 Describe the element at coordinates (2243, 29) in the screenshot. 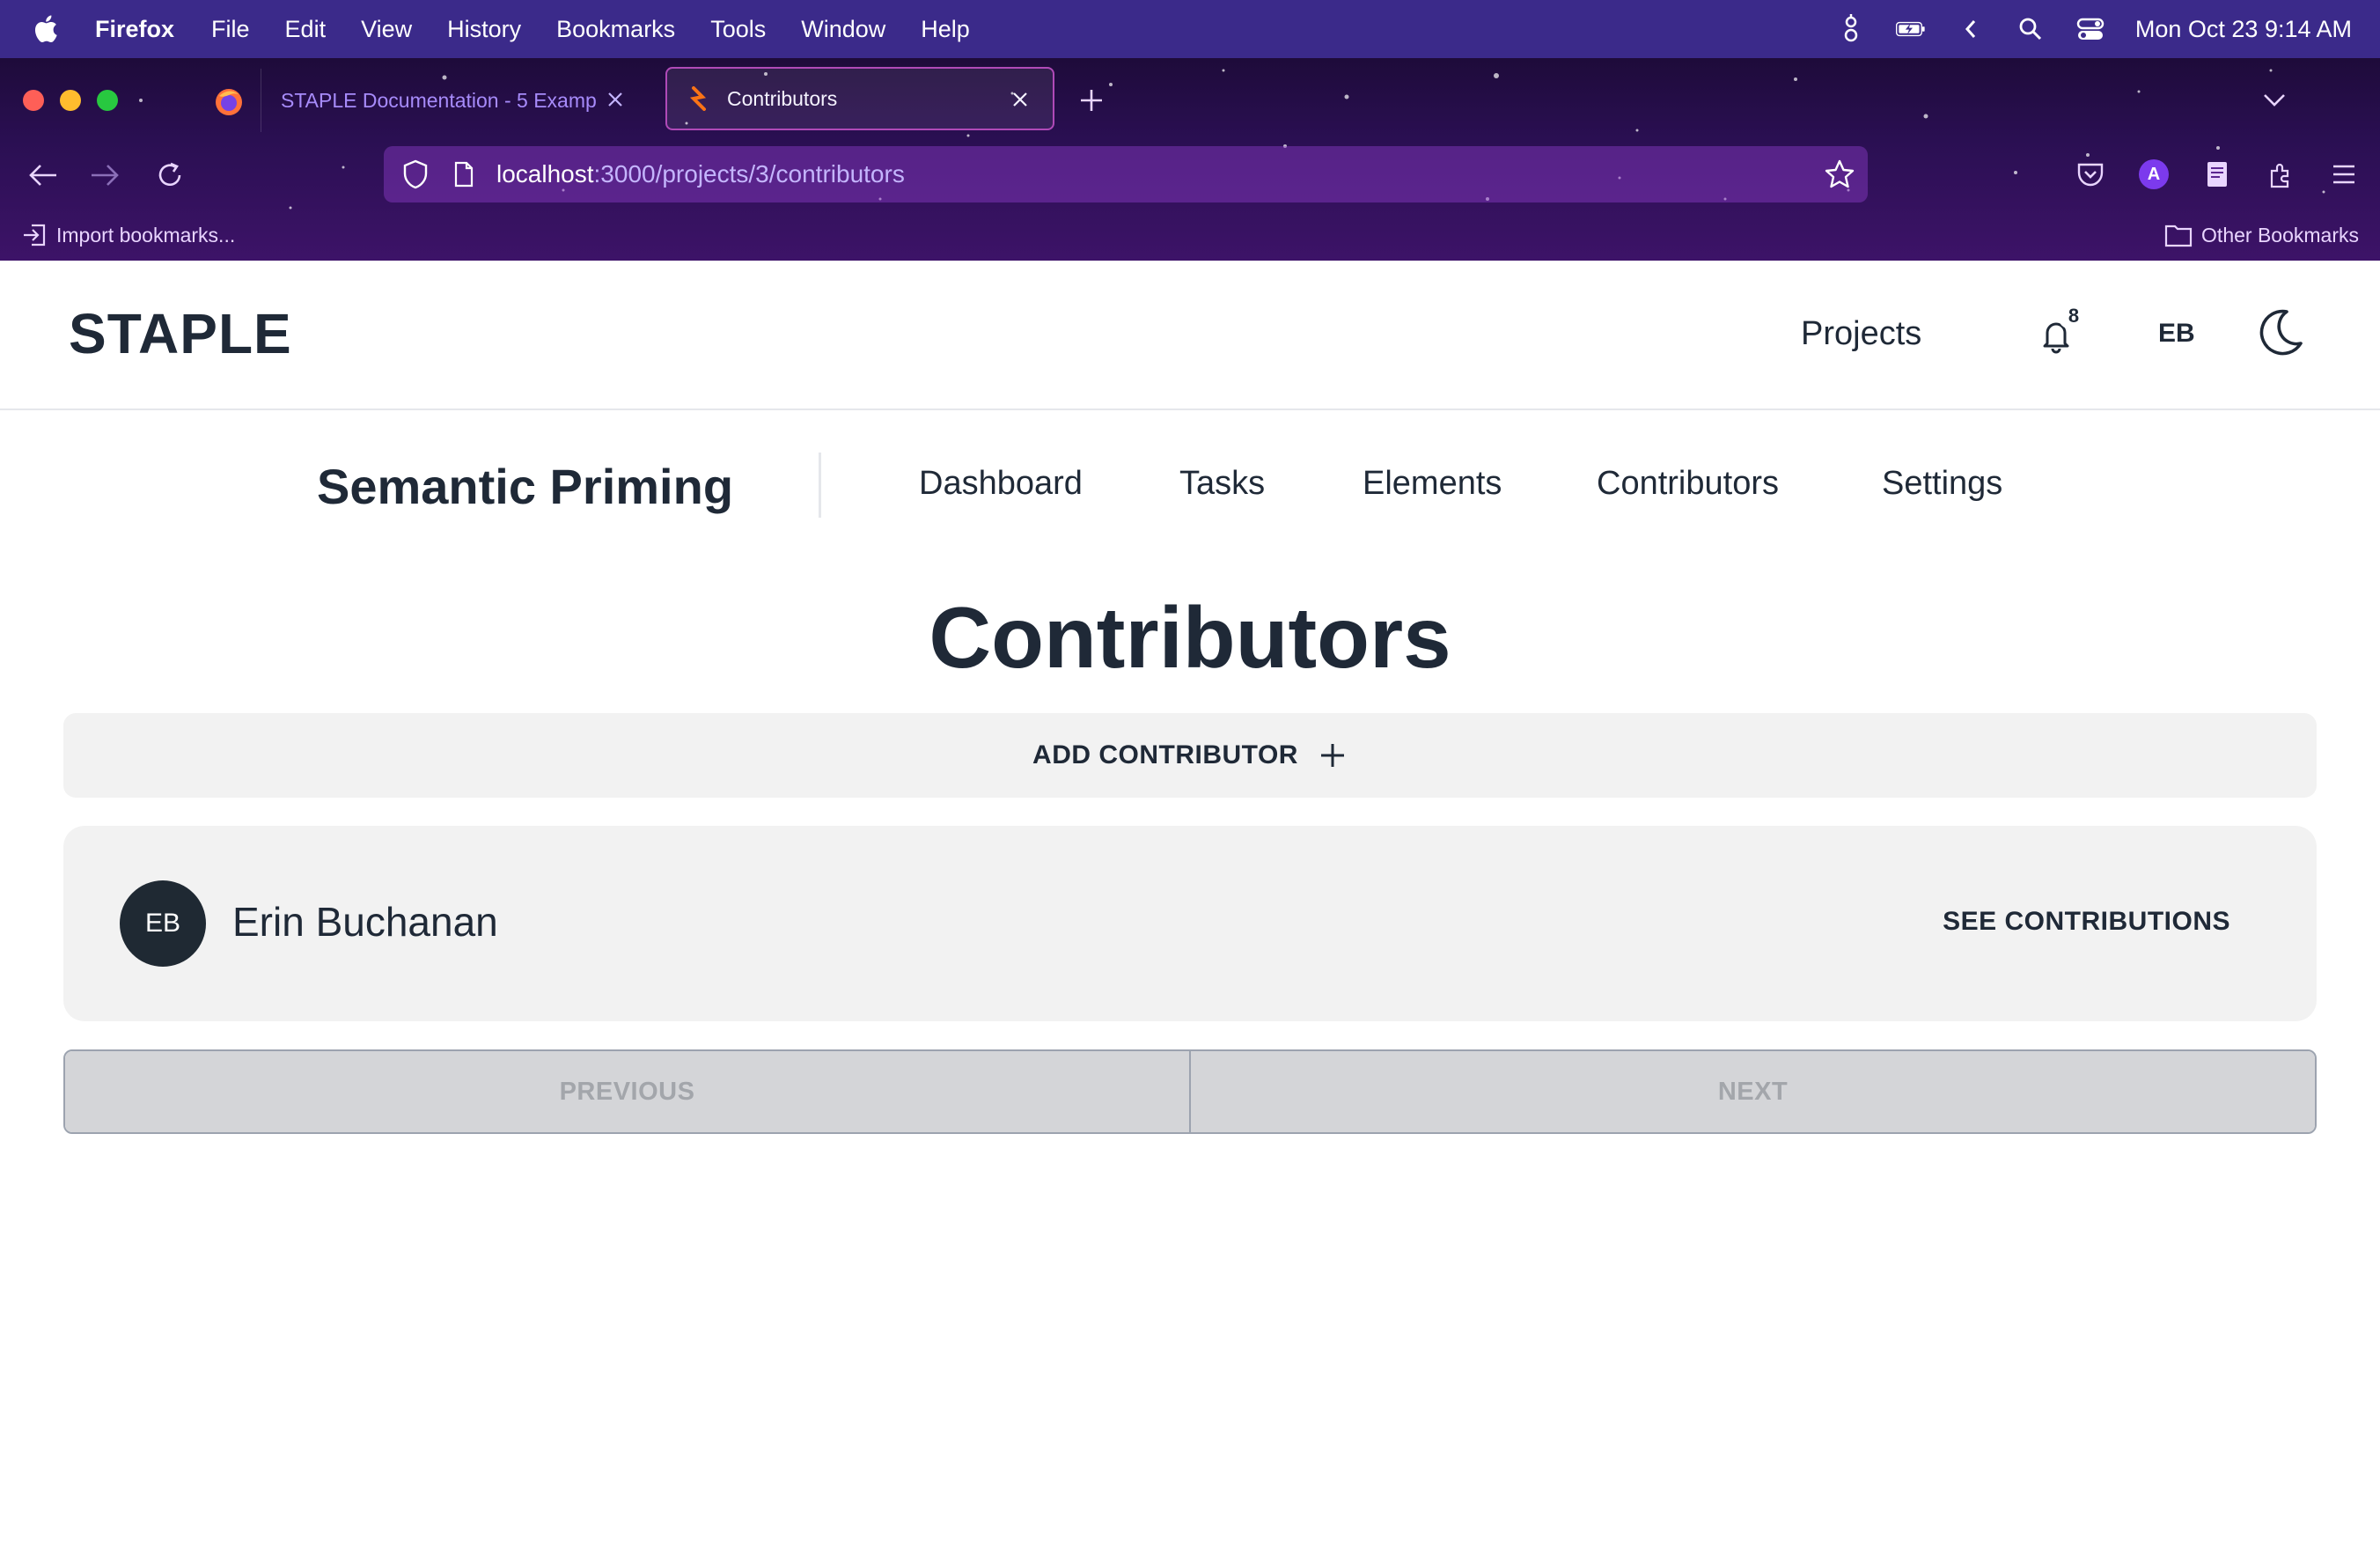

I see `menubar-clock: Mon Oct 23 9:14 AM` at that location.